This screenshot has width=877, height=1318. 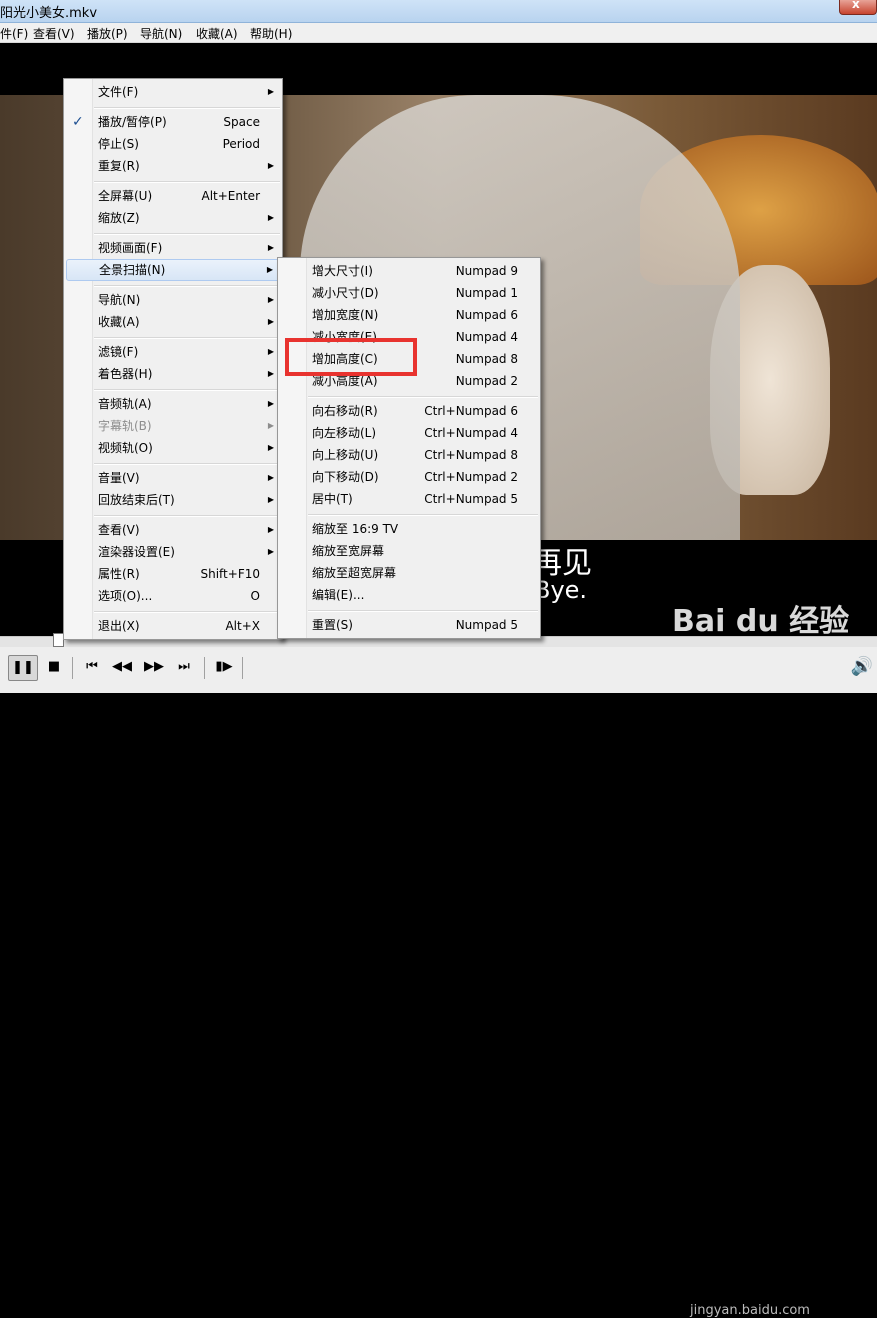 I want to click on submenu-item-move-left: 向左移动(L) Ctrl+Numpad 4, so click(x=409, y=433).